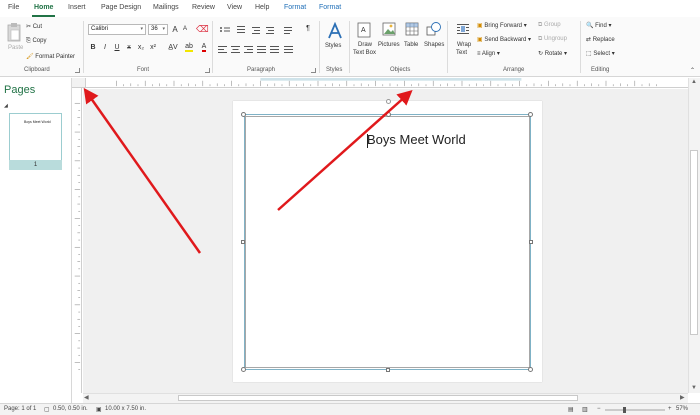  I want to click on styles-icon, so click(335, 31).